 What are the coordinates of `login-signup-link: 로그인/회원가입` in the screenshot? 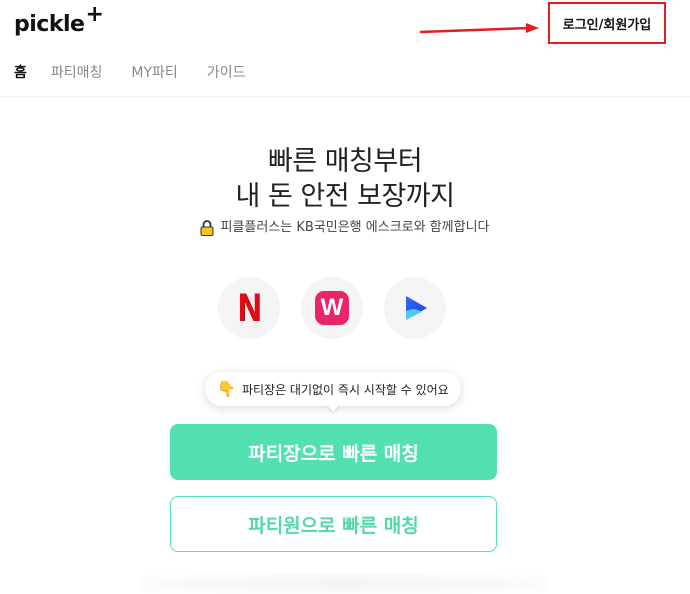 It's located at (607, 23).